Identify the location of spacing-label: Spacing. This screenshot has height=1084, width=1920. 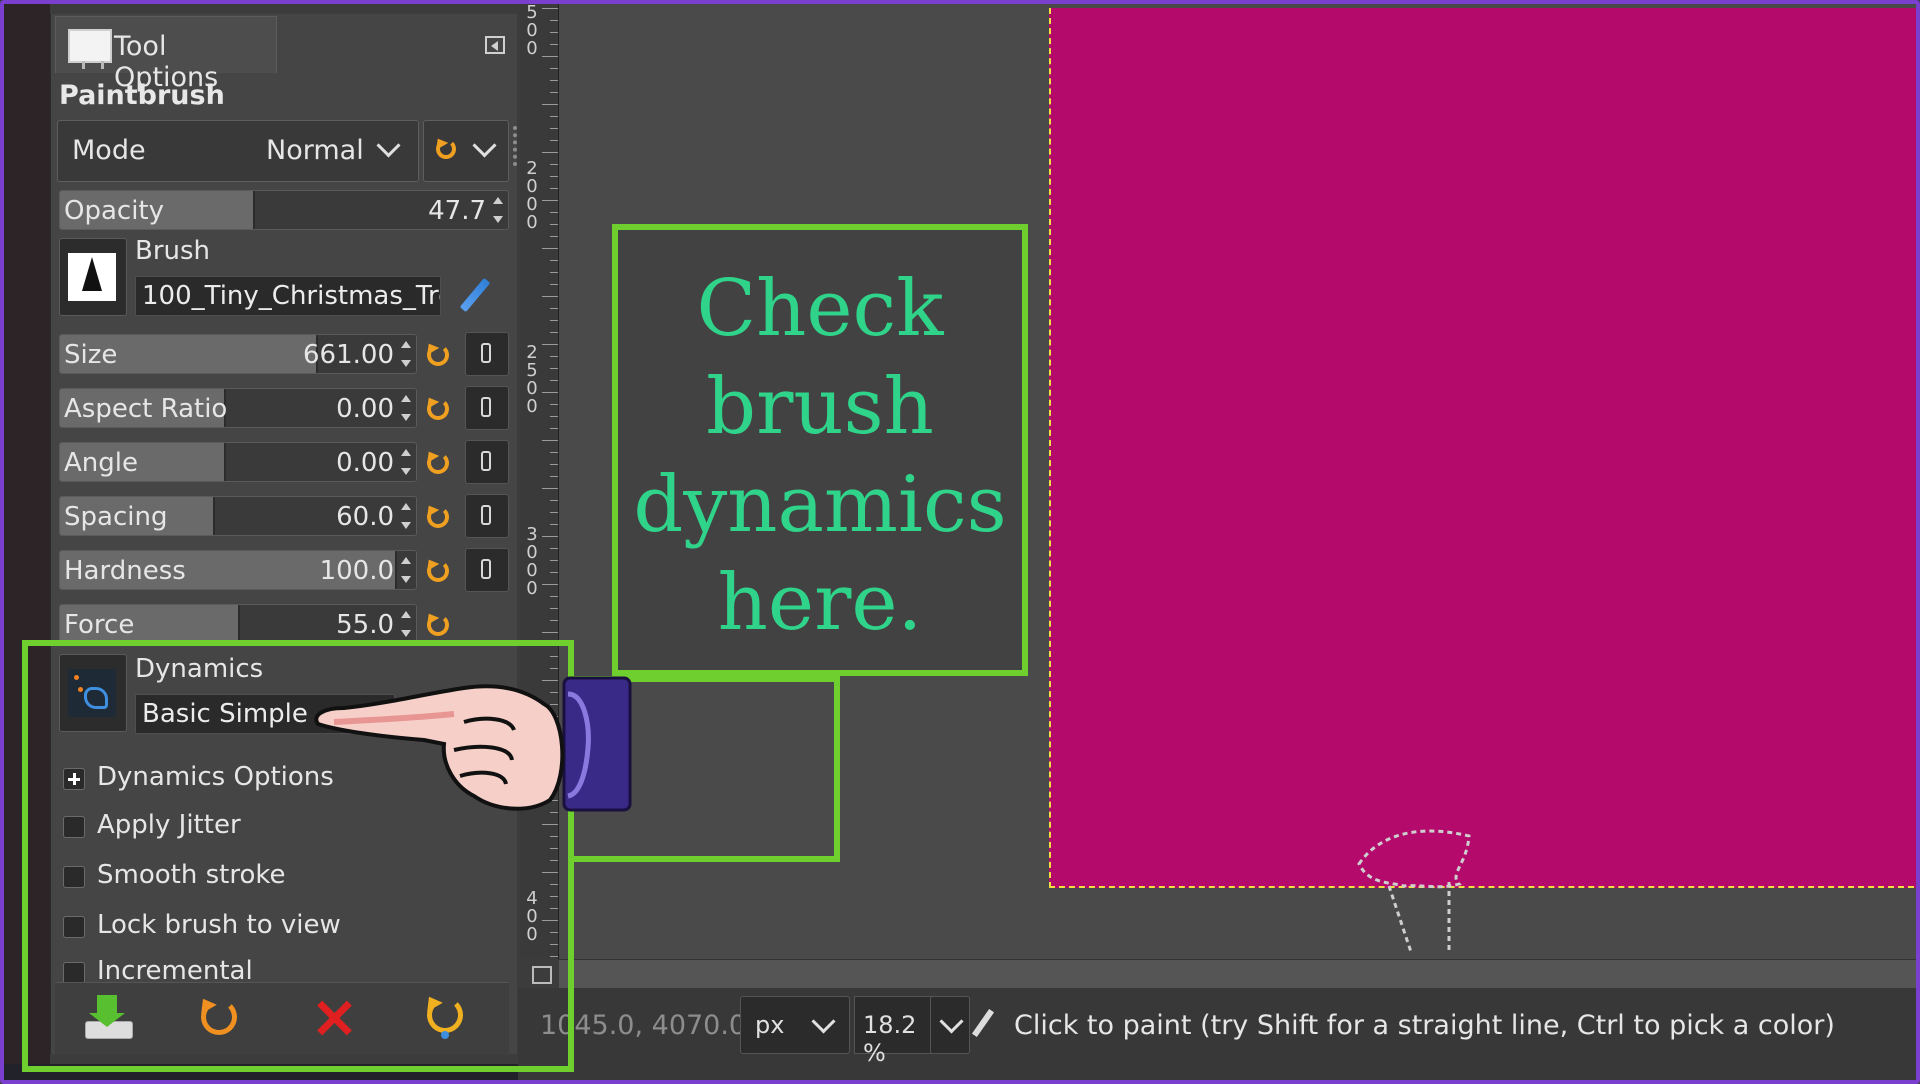
(116, 517).